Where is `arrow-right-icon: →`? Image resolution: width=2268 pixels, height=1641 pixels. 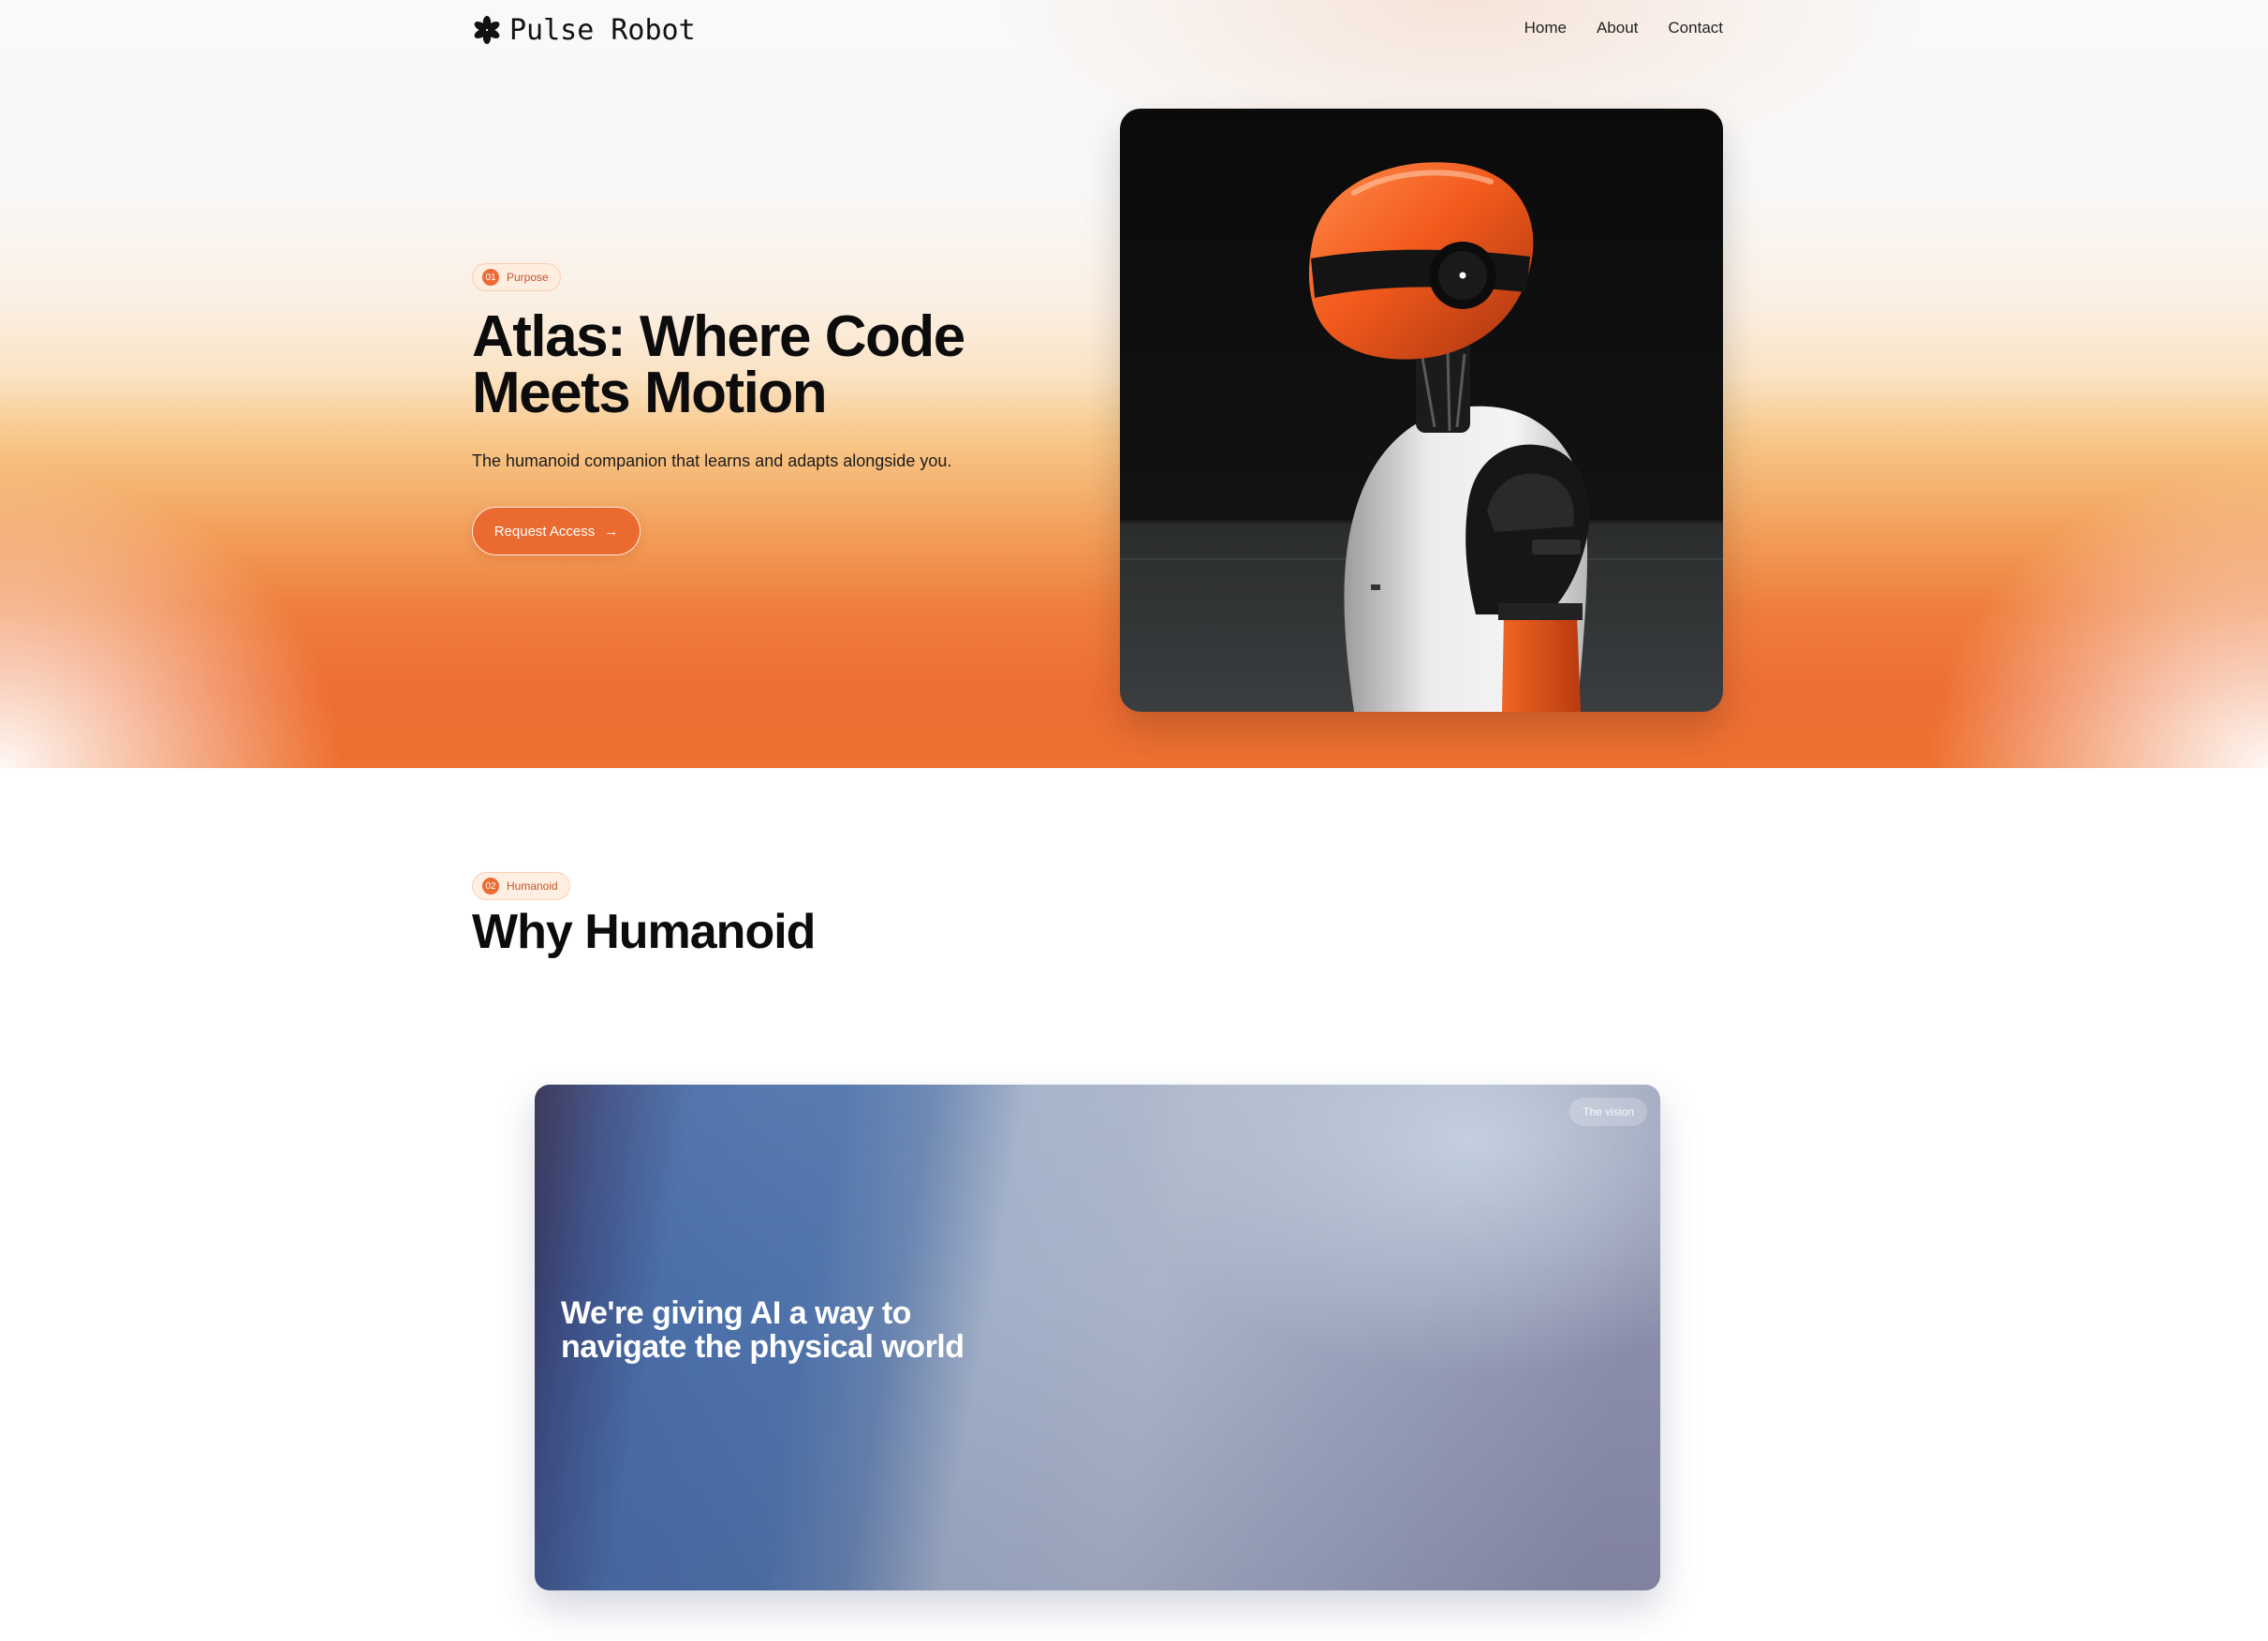
arrow-right-icon: → is located at coordinates (612, 531).